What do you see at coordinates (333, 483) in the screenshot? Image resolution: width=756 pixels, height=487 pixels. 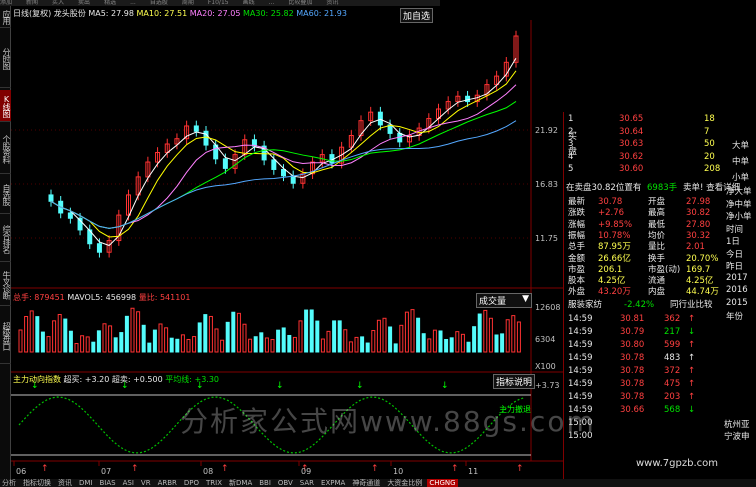 I see `bottom-tab: EXPMA` at bounding box center [333, 483].